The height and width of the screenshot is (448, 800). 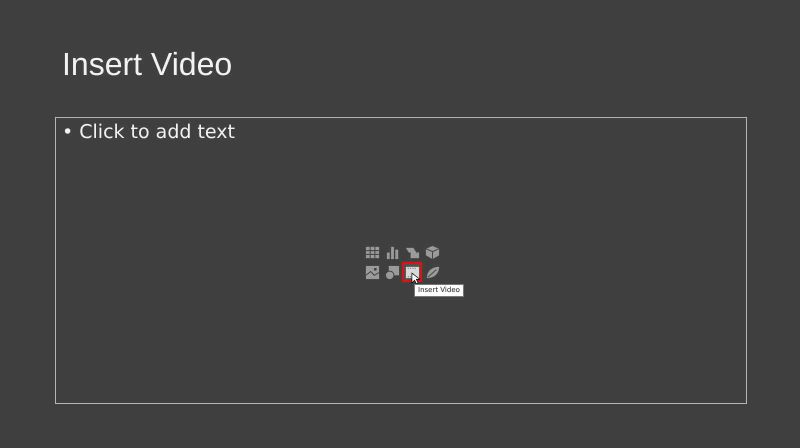 I want to click on leaf-icon, so click(x=432, y=272).